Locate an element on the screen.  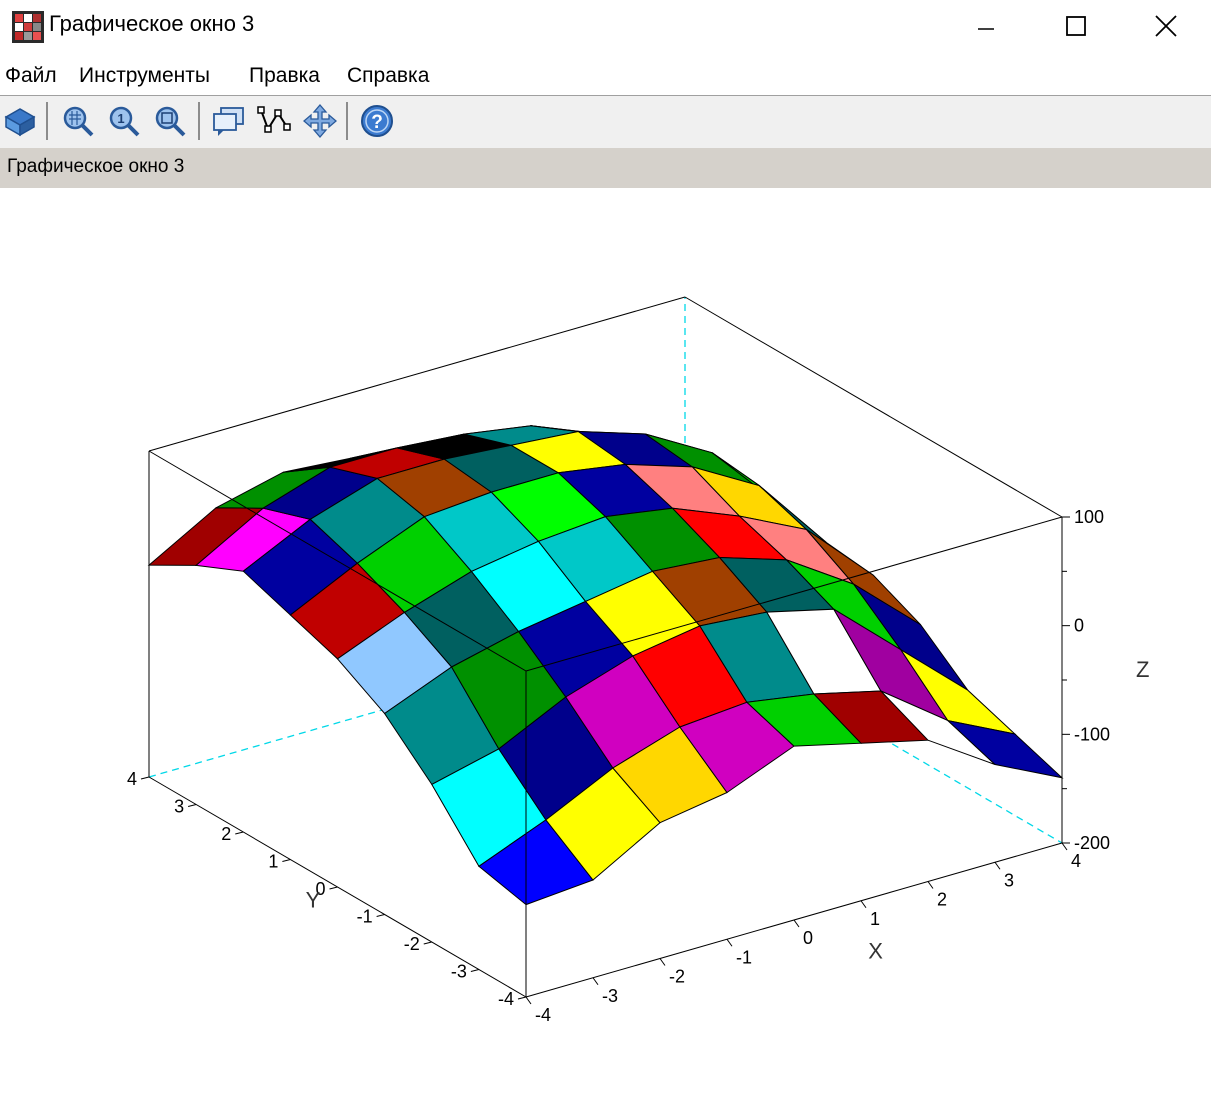
zoom-reset-button: 1 is located at coordinates (124, 121).